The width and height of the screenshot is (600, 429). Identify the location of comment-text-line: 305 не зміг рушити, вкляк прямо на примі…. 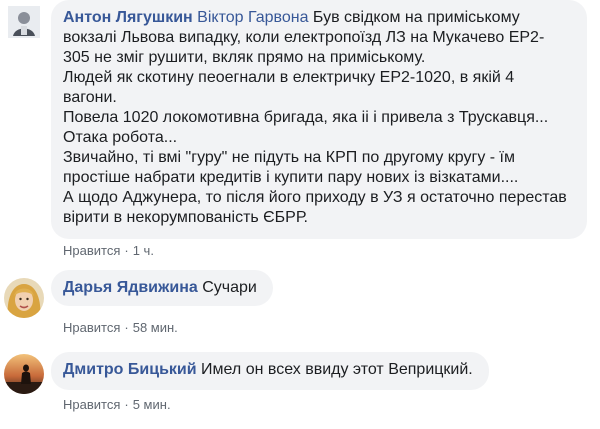
(244, 57).